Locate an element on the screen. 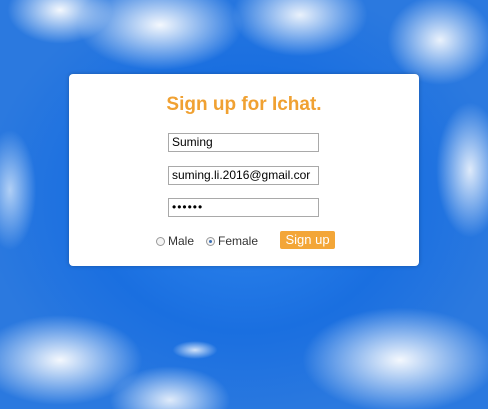 This screenshot has height=409, width=488. gender-male-option: Male is located at coordinates (175, 241).